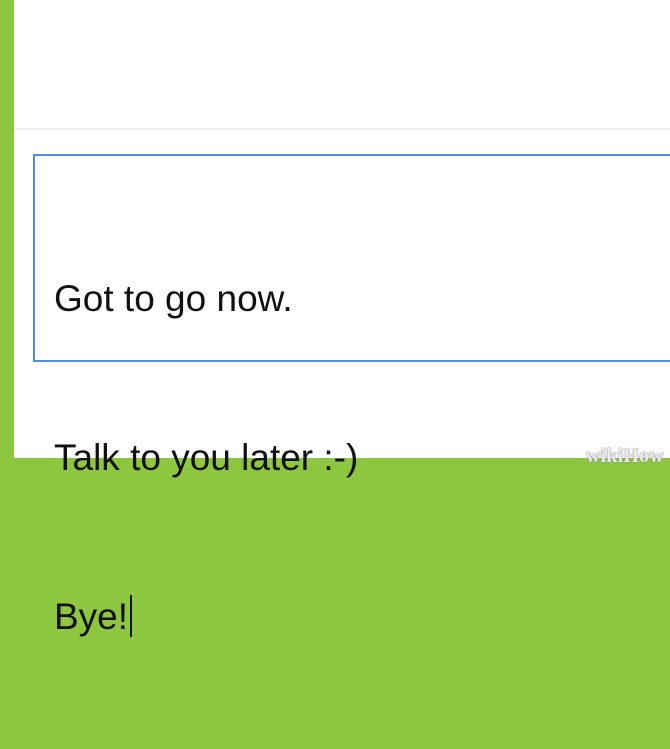 The width and height of the screenshot is (670, 749). What do you see at coordinates (131, 616) in the screenshot?
I see `text-caret` at bounding box center [131, 616].